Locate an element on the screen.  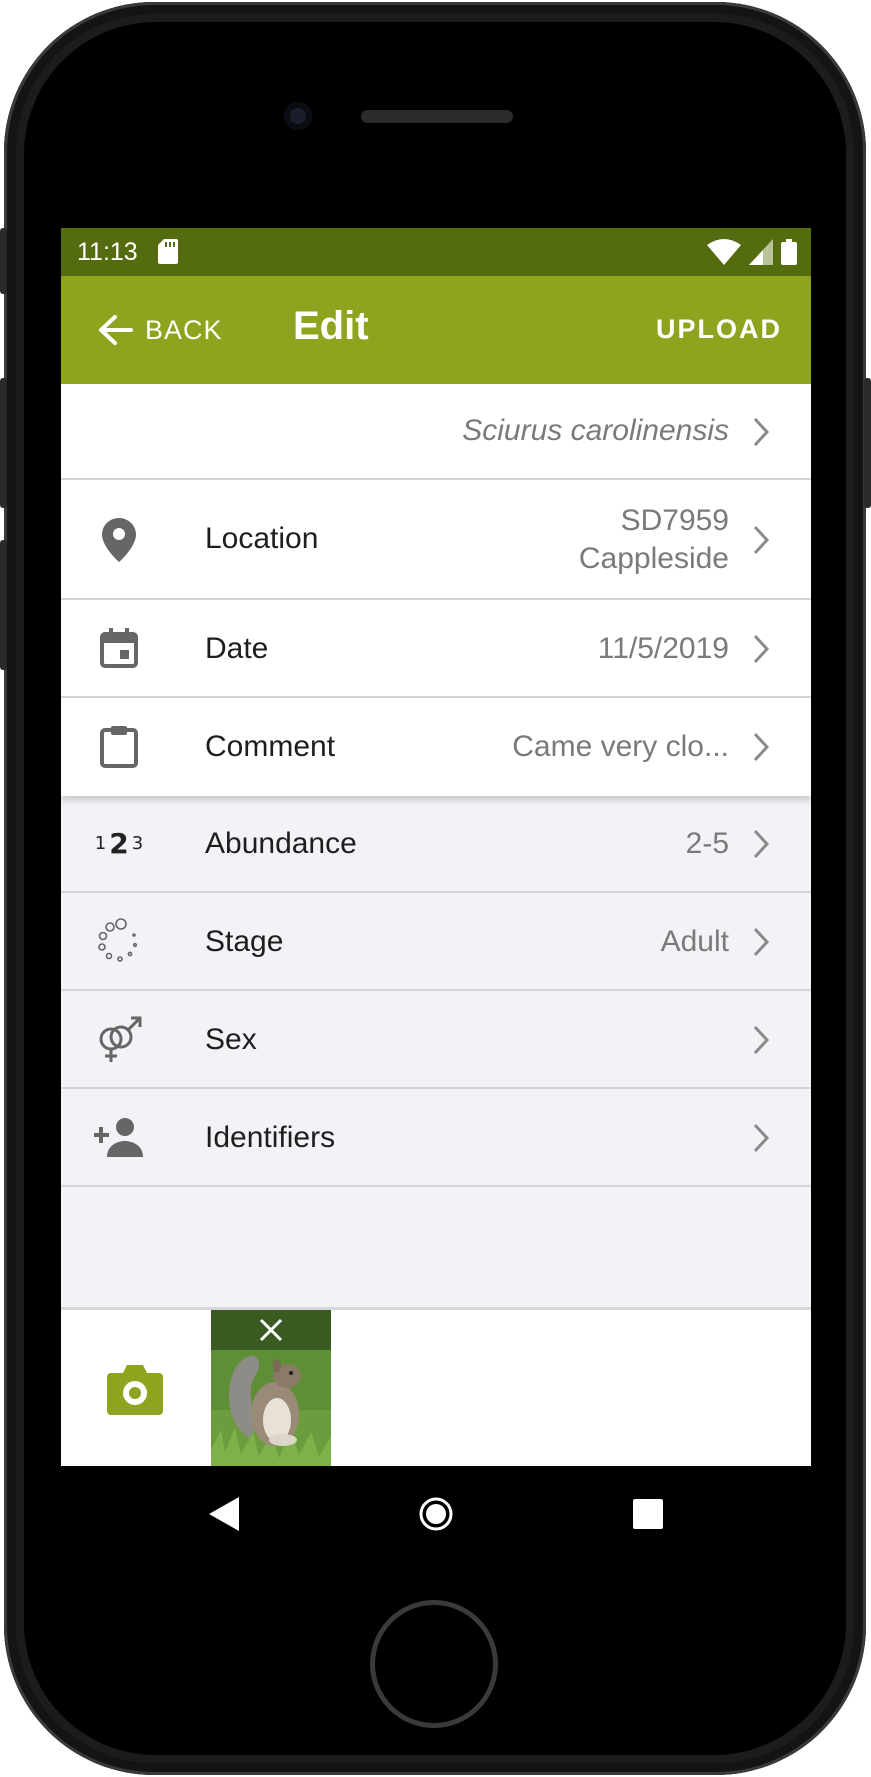
home-nav-icon is located at coordinates (436, 1514).